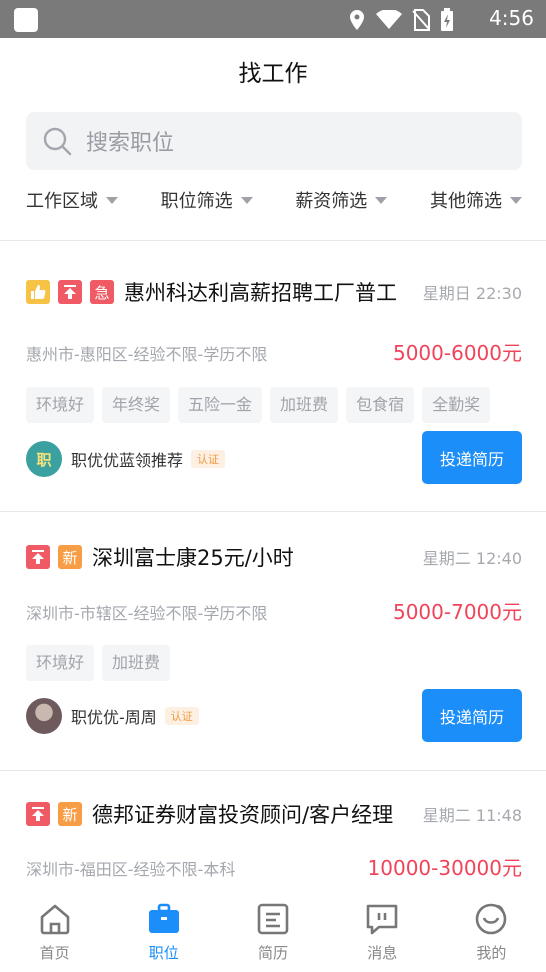 Image resolution: width=546 pixels, height=972 pixels. I want to click on status-icons, so click(401, 20).